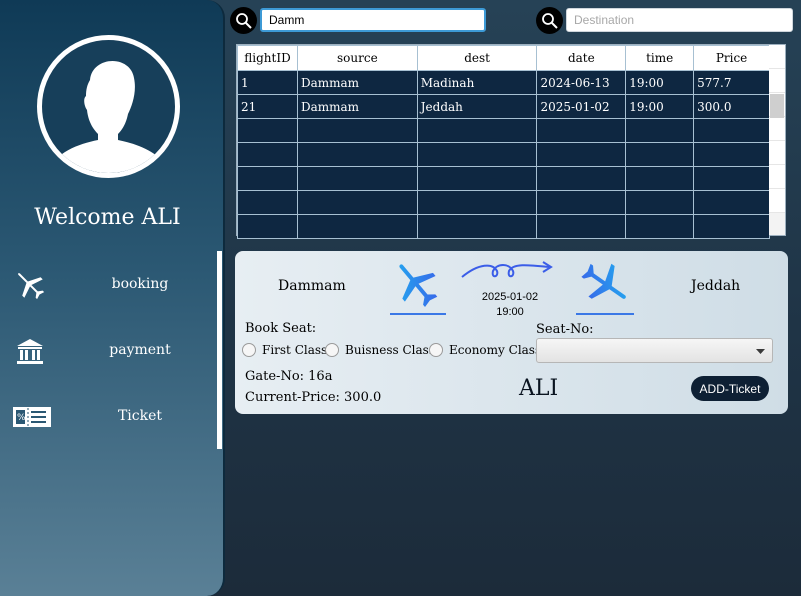  Describe the element at coordinates (312, 286) in the screenshot. I see `ticket-source: Dammam` at that location.